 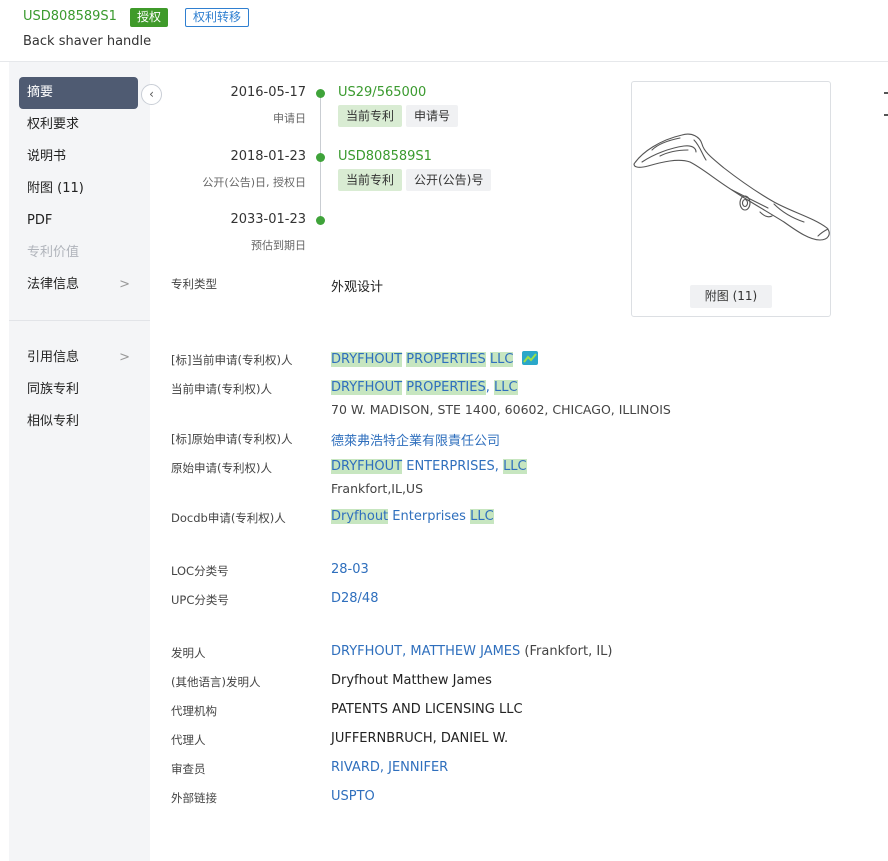 What do you see at coordinates (254, 182) in the screenshot?
I see `publication-date-label: 公开(公告)日, 授权日` at bounding box center [254, 182].